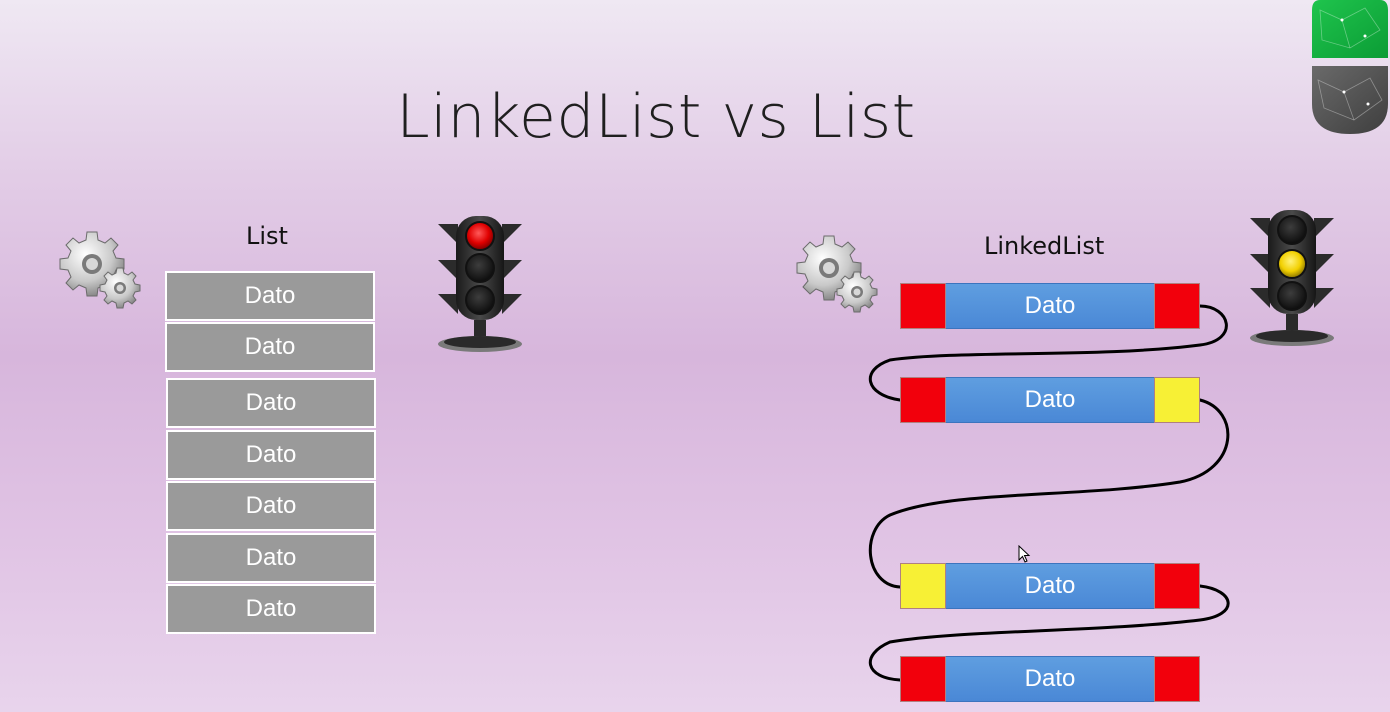 The image size is (1390, 712). I want to click on yellow-traffic-light-icon, so click(1292, 278).